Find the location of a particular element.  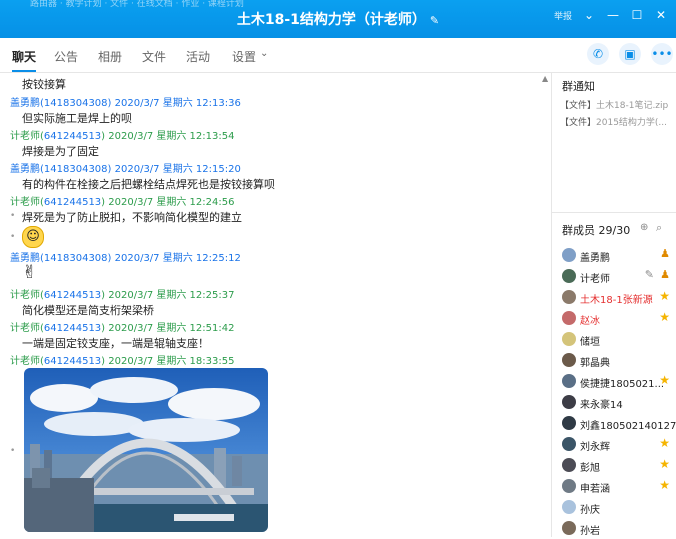

member-name: 来永豪14 is located at coordinates (601, 405).